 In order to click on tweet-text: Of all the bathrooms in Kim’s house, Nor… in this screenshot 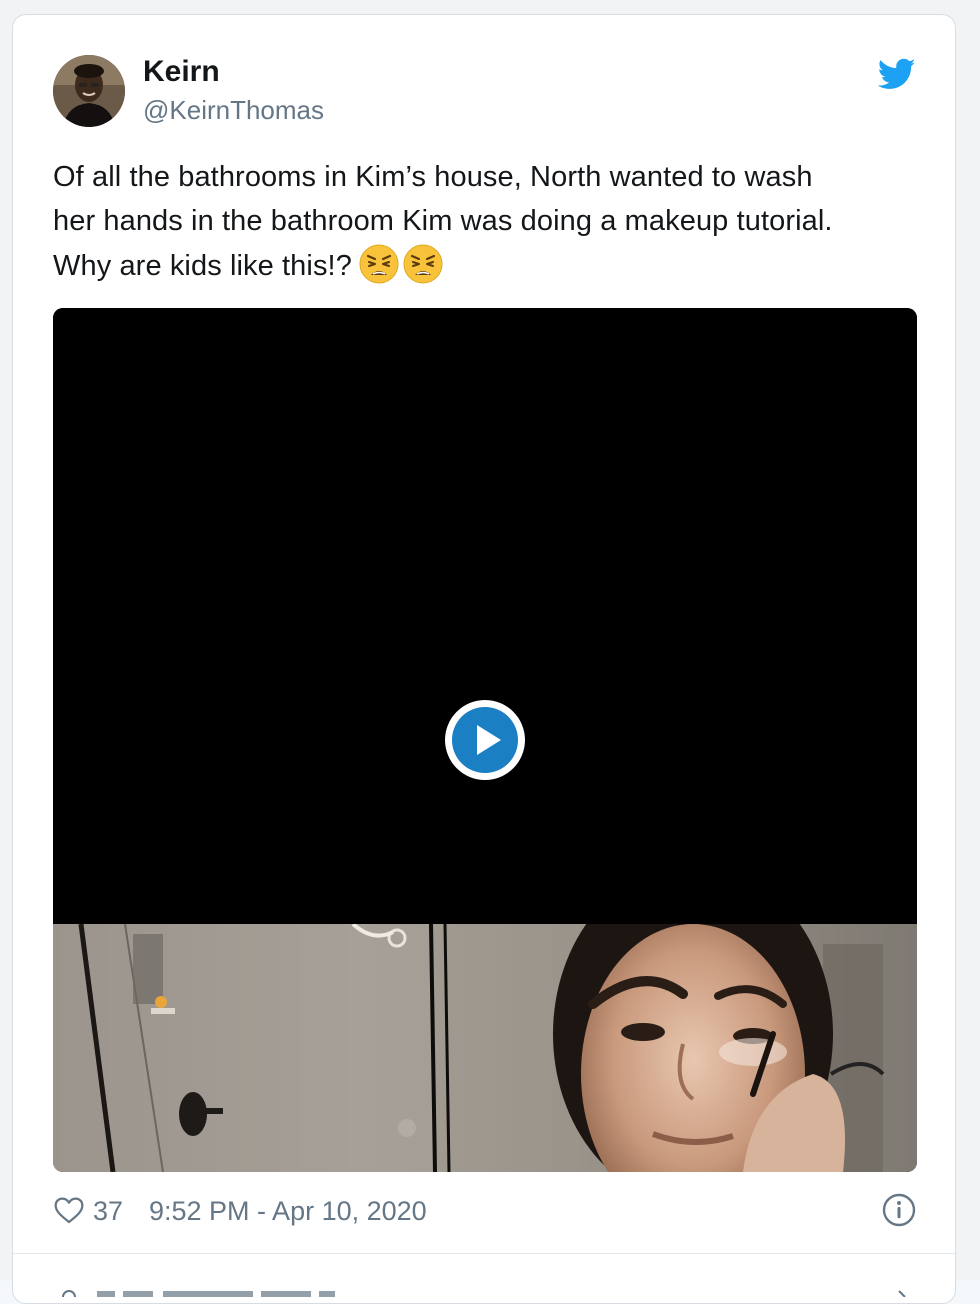, I will do `click(493, 221)`.